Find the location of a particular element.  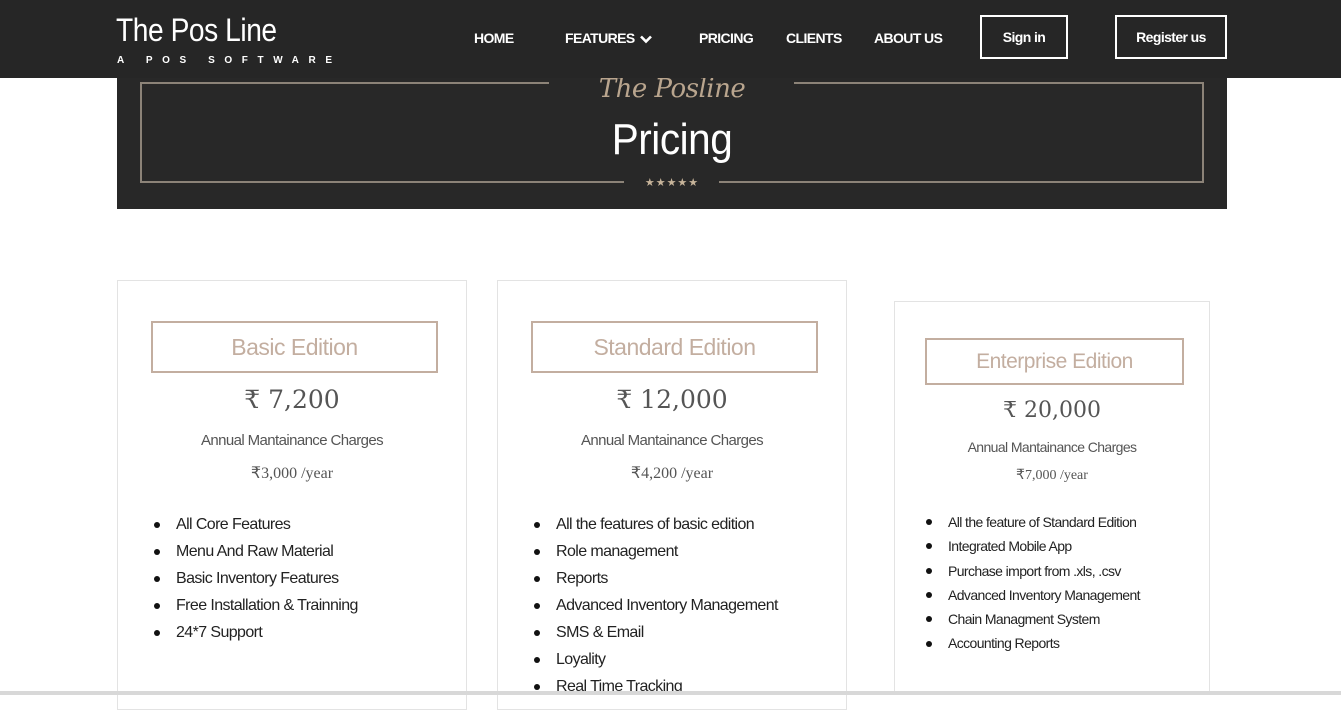

enterprise-edition-button: Enterprise Edition is located at coordinates (1054, 361).